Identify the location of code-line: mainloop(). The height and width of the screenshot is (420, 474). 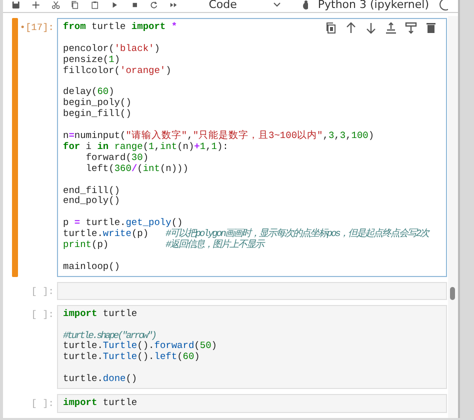
(91, 267).